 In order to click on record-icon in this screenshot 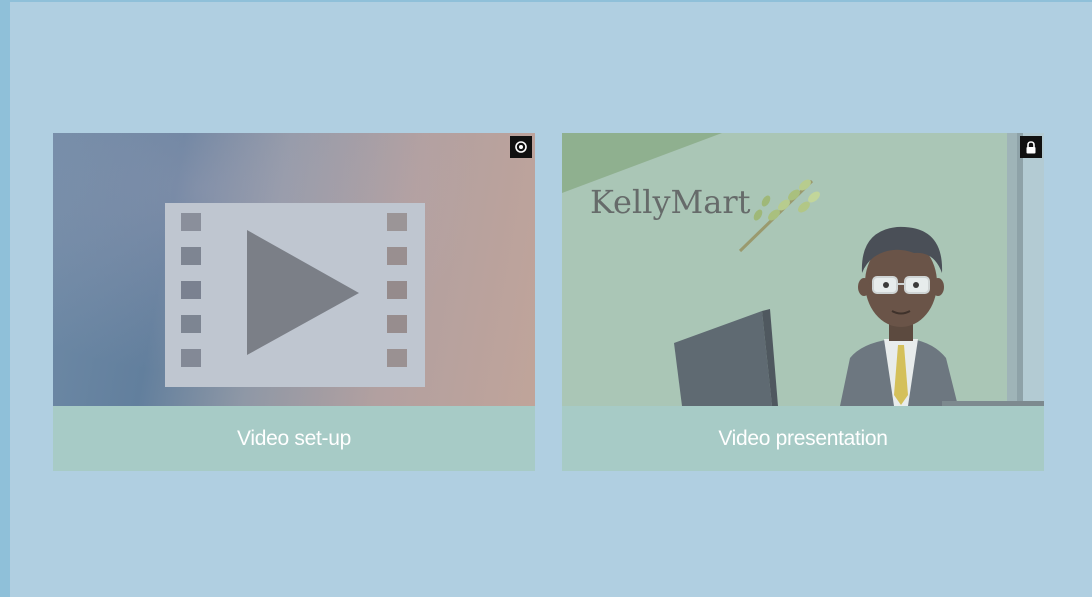, I will do `click(521, 147)`.